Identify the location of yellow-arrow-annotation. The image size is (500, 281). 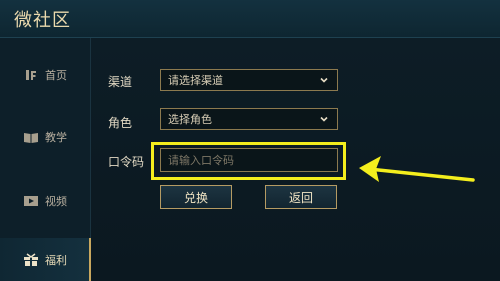
(417, 169).